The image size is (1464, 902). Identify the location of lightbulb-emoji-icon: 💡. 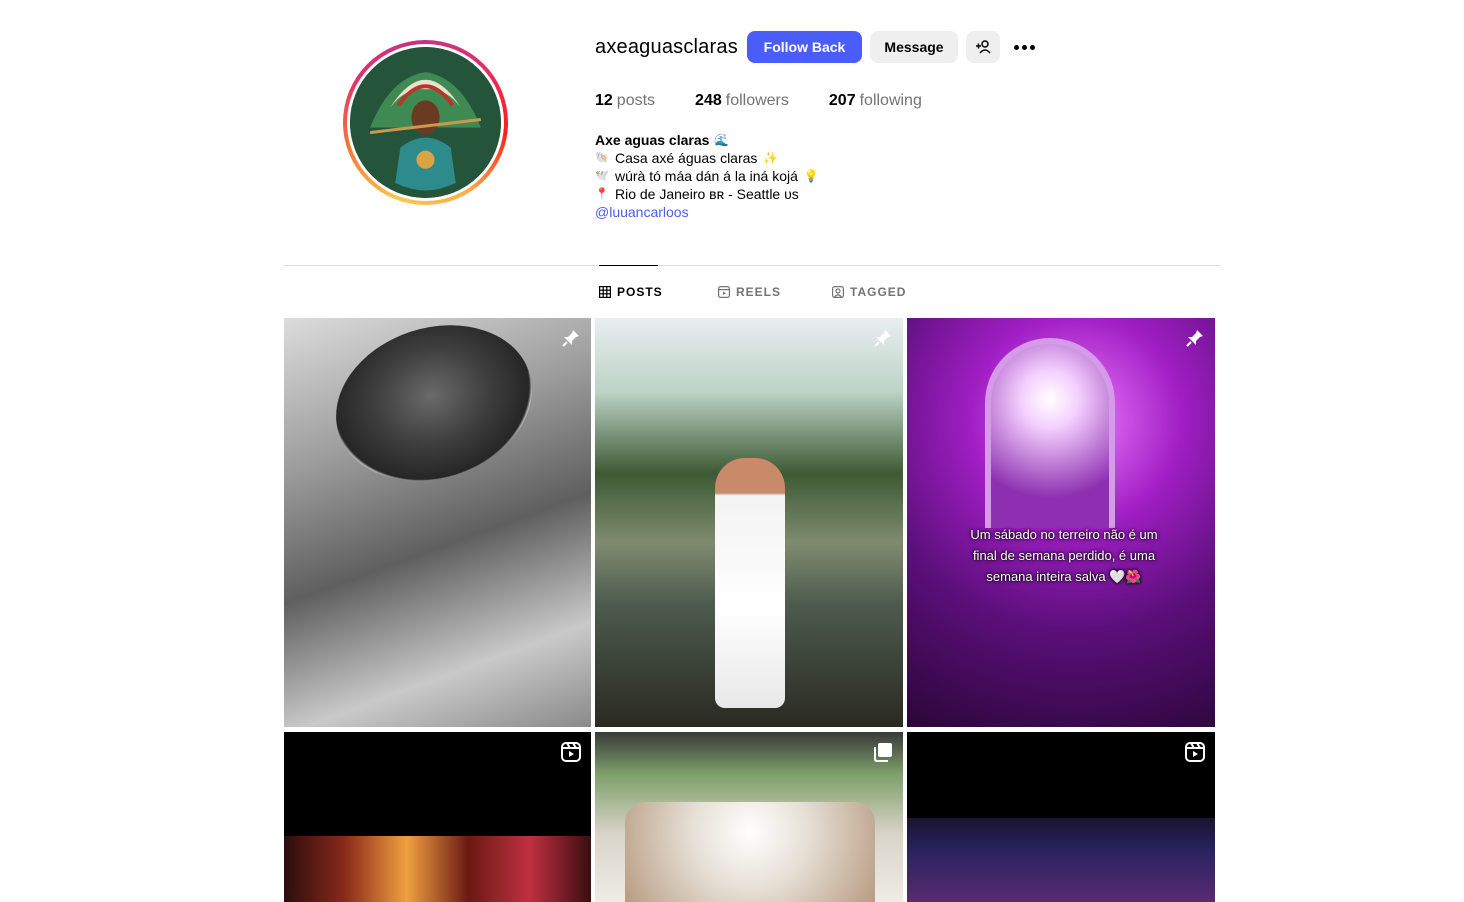
(811, 176).